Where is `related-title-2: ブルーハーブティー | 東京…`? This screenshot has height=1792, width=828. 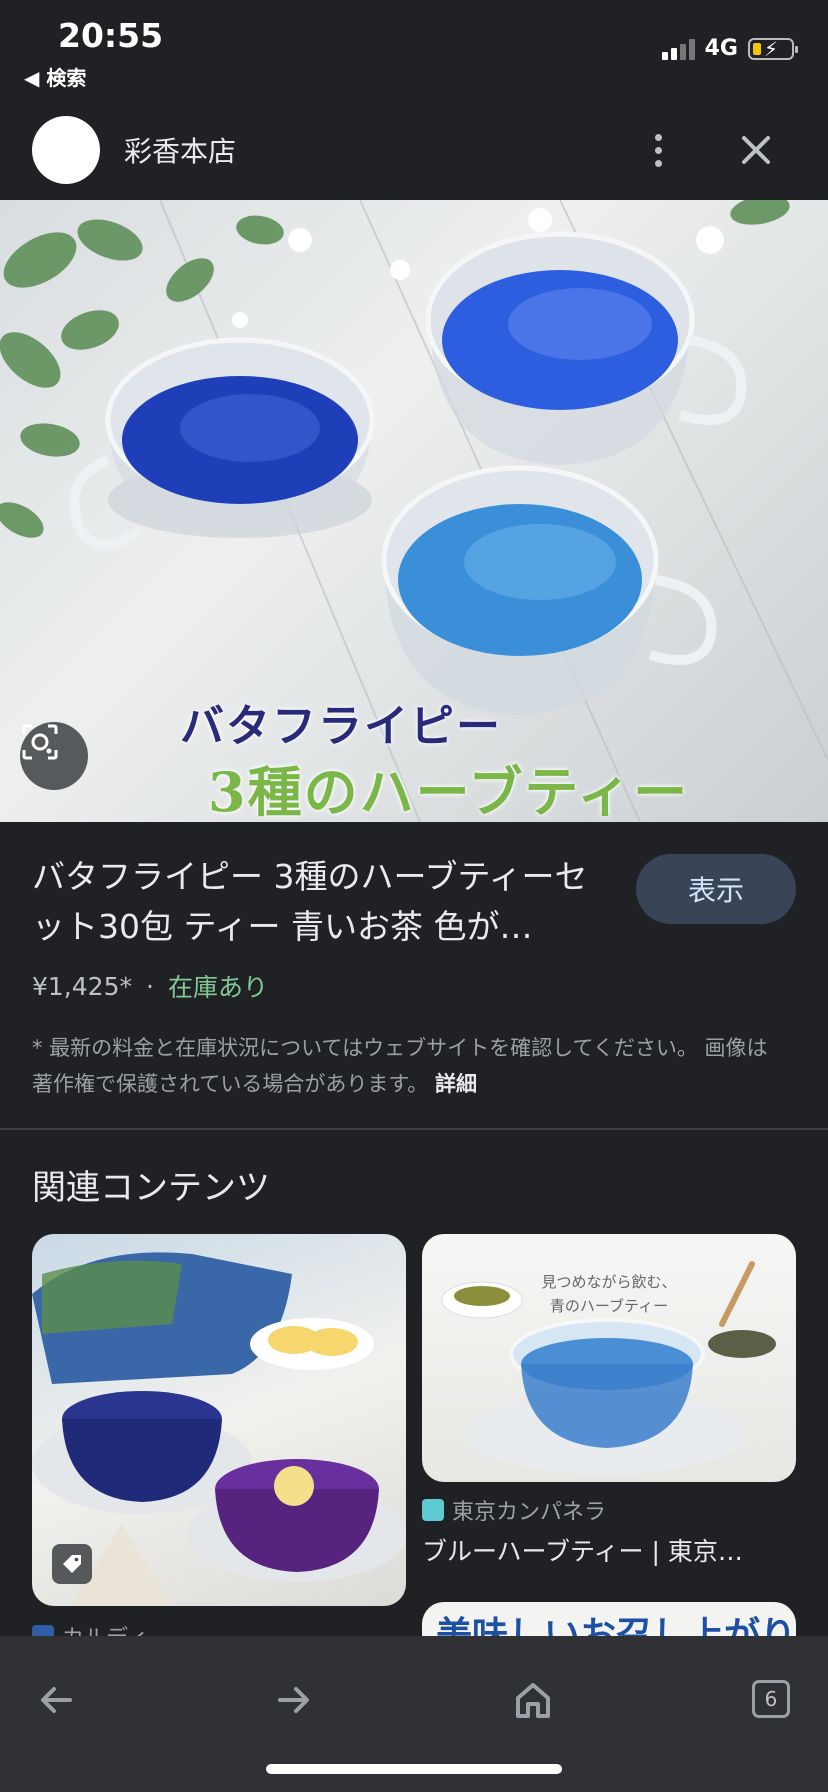
related-title-2: ブルーハーブティー | 東京… is located at coordinates (582, 1550).